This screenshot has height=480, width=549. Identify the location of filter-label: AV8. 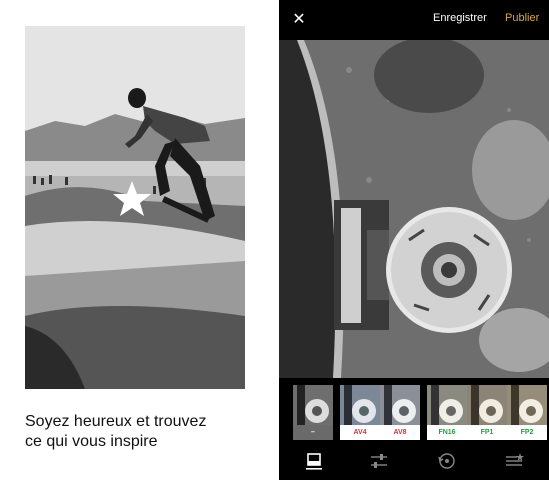
(400, 432).